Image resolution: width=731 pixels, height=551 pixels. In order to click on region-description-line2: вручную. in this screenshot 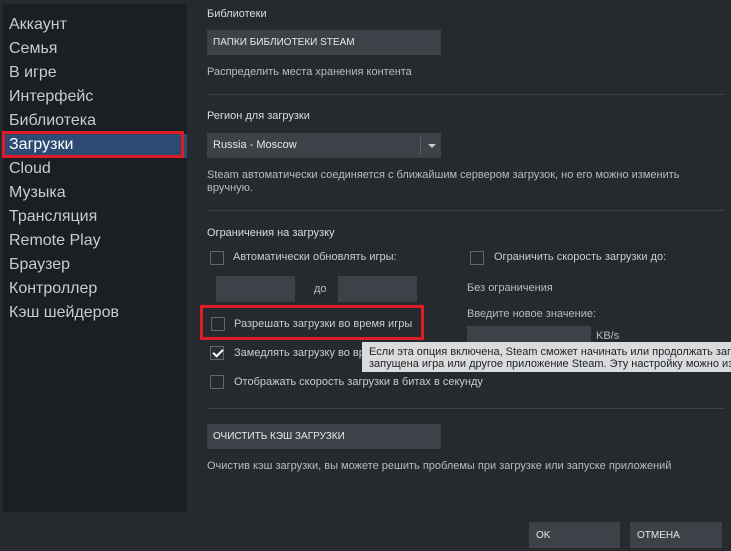, I will do `click(230, 188)`.